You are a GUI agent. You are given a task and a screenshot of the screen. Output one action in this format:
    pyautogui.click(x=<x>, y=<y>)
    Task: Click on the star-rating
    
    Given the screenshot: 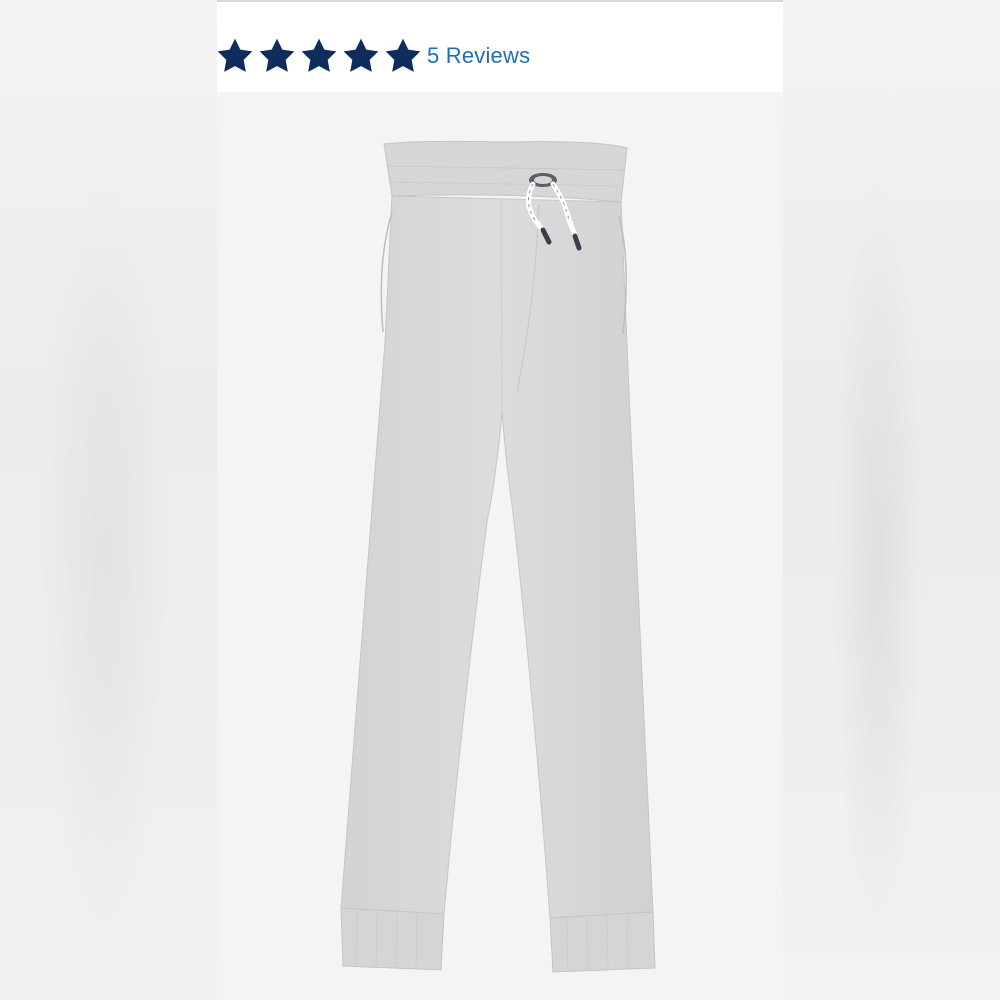 What is the action you would take?
    pyautogui.click(x=320, y=56)
    